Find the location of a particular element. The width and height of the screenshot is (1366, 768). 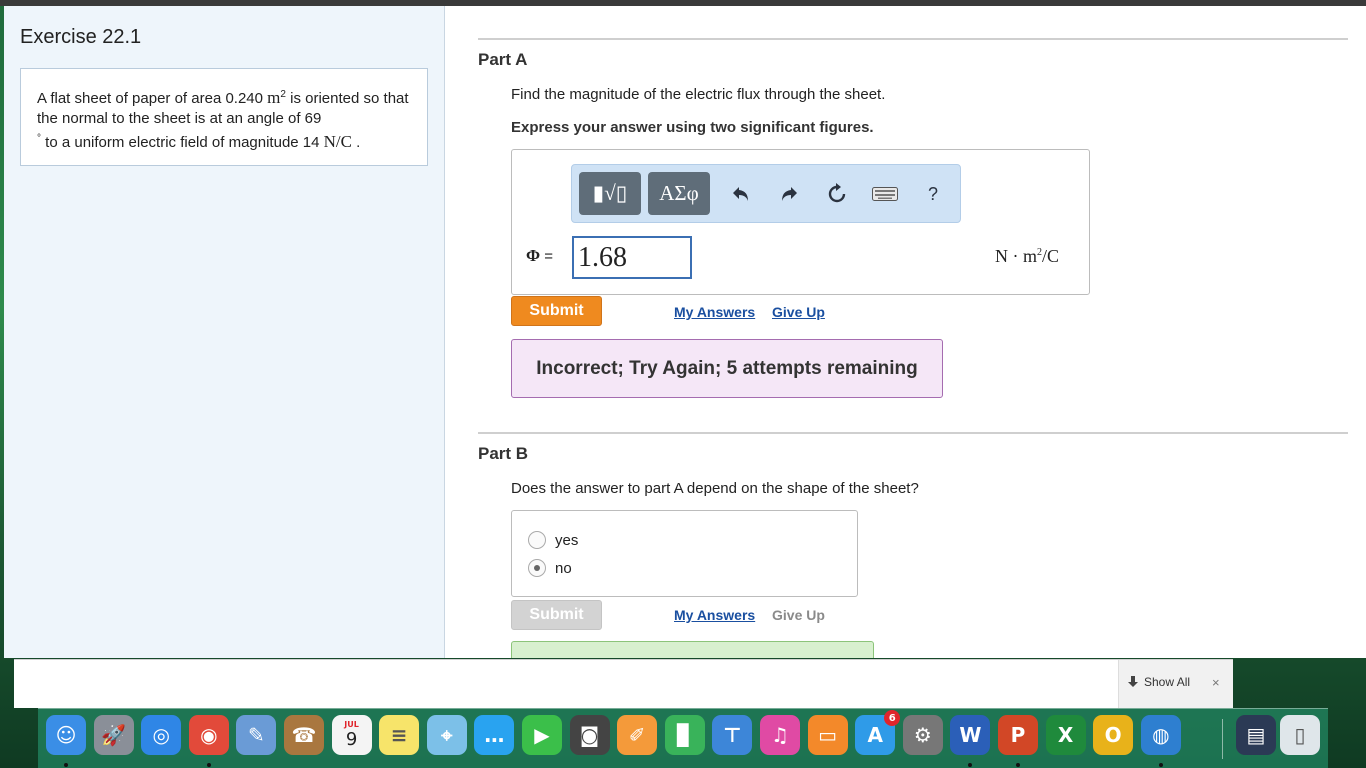

maps-glyph: ⌖ is located at coordinates (447, 735).